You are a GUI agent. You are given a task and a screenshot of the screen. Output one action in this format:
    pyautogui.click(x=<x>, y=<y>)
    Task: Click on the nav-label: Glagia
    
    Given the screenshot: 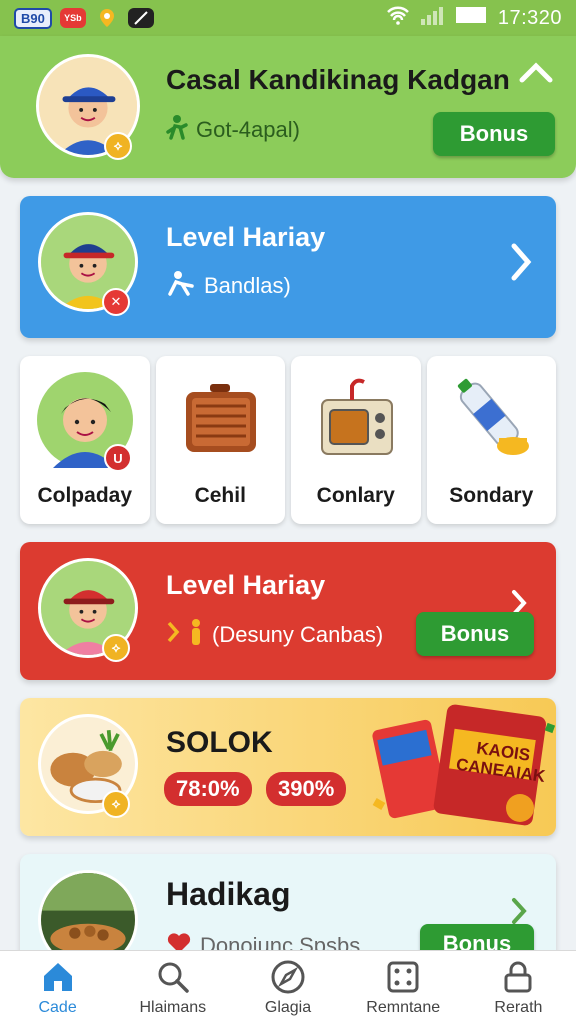 What is the action you would take?
    pyautogui.click(x=288, y=1007)
    